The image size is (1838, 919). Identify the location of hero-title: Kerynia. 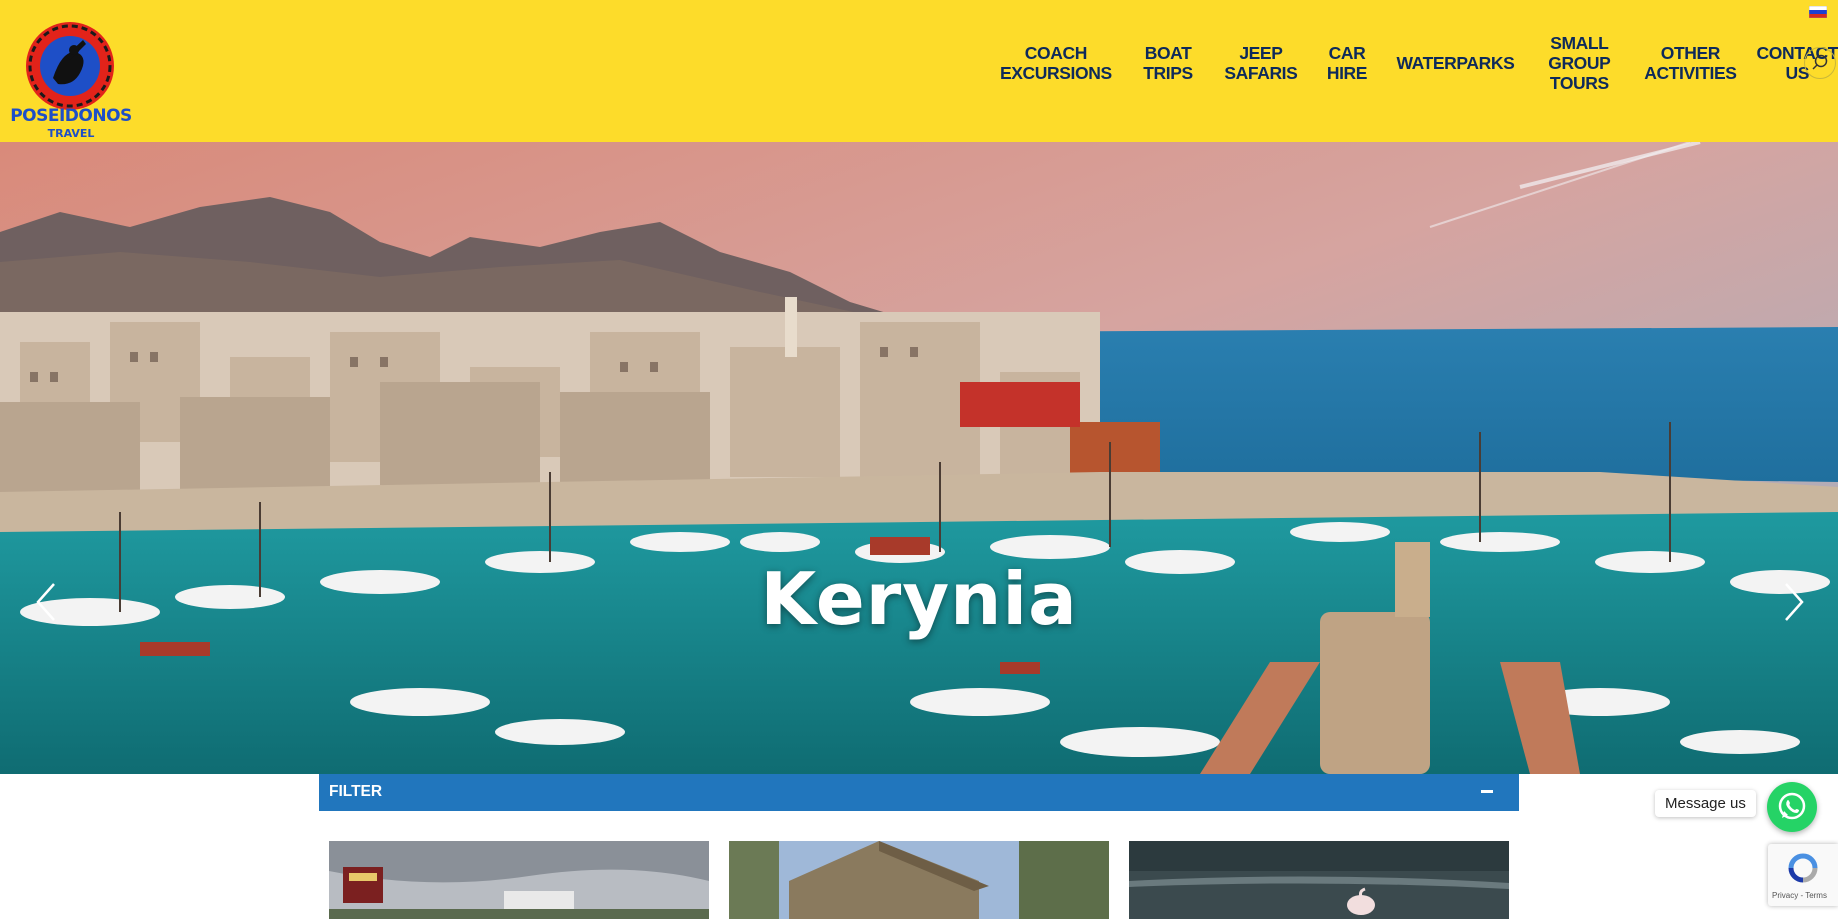
(919, 599).